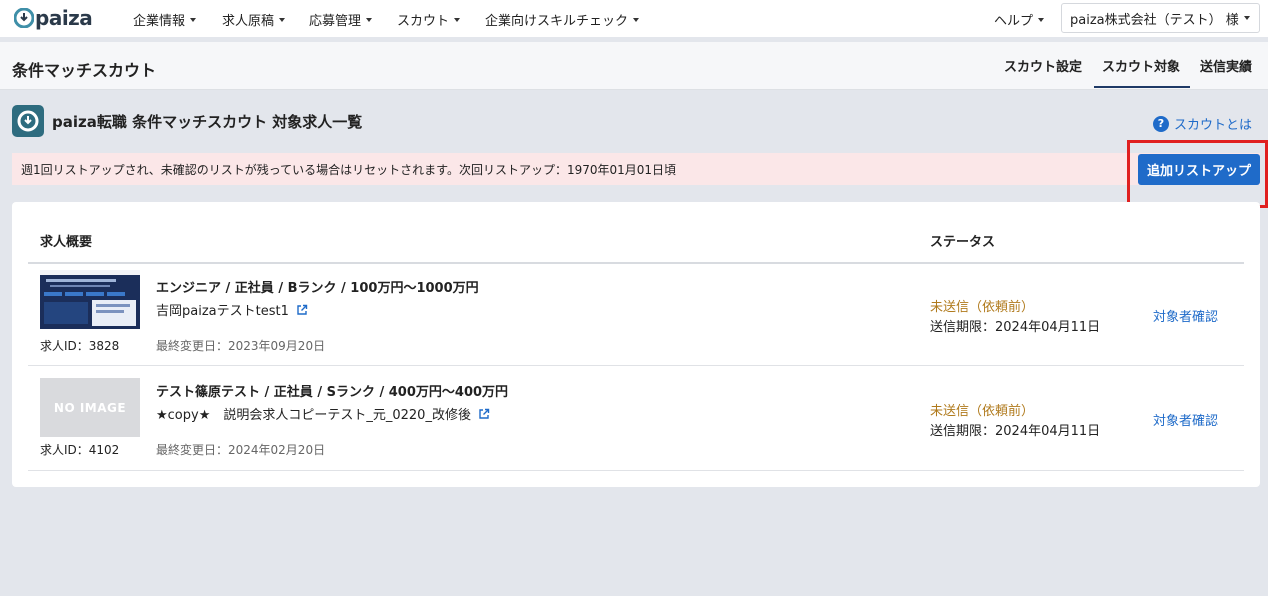 This screenshot has height=596, width=1268. I want to click on company-link: ★copy★ 説明会求人コピーテスト_元_0220_改修後, so click(323, 413).